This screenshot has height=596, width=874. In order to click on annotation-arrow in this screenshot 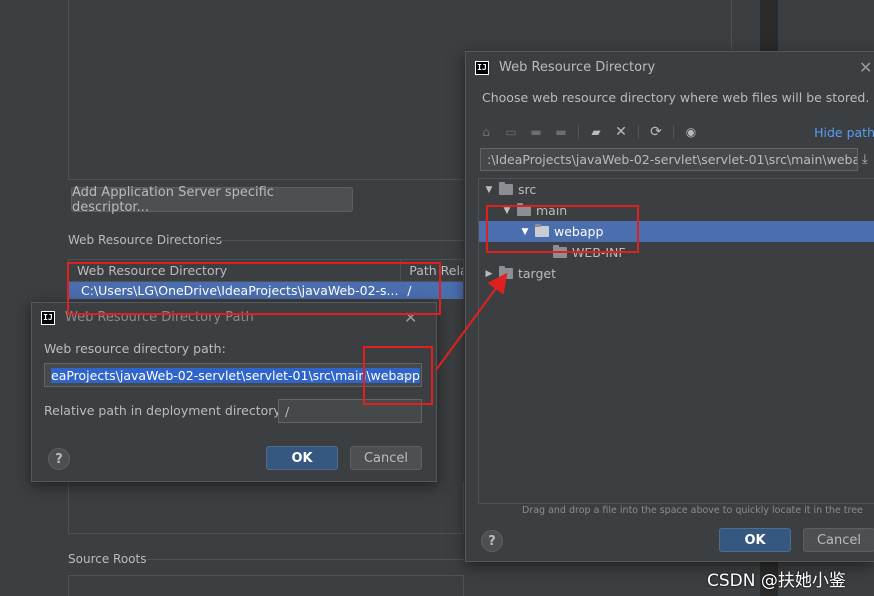, I will do `click(471, 321)`.